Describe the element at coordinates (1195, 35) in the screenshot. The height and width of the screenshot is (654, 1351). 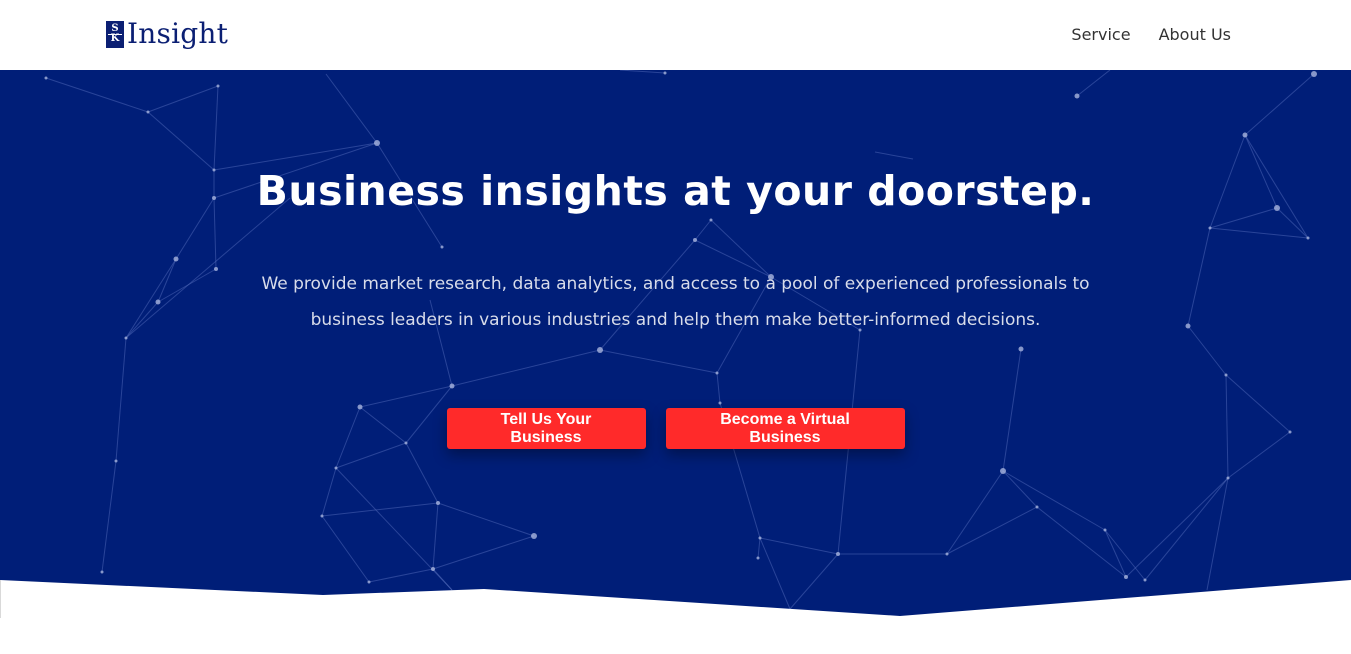
I see `nav-link-about-us: About Us` at that location.